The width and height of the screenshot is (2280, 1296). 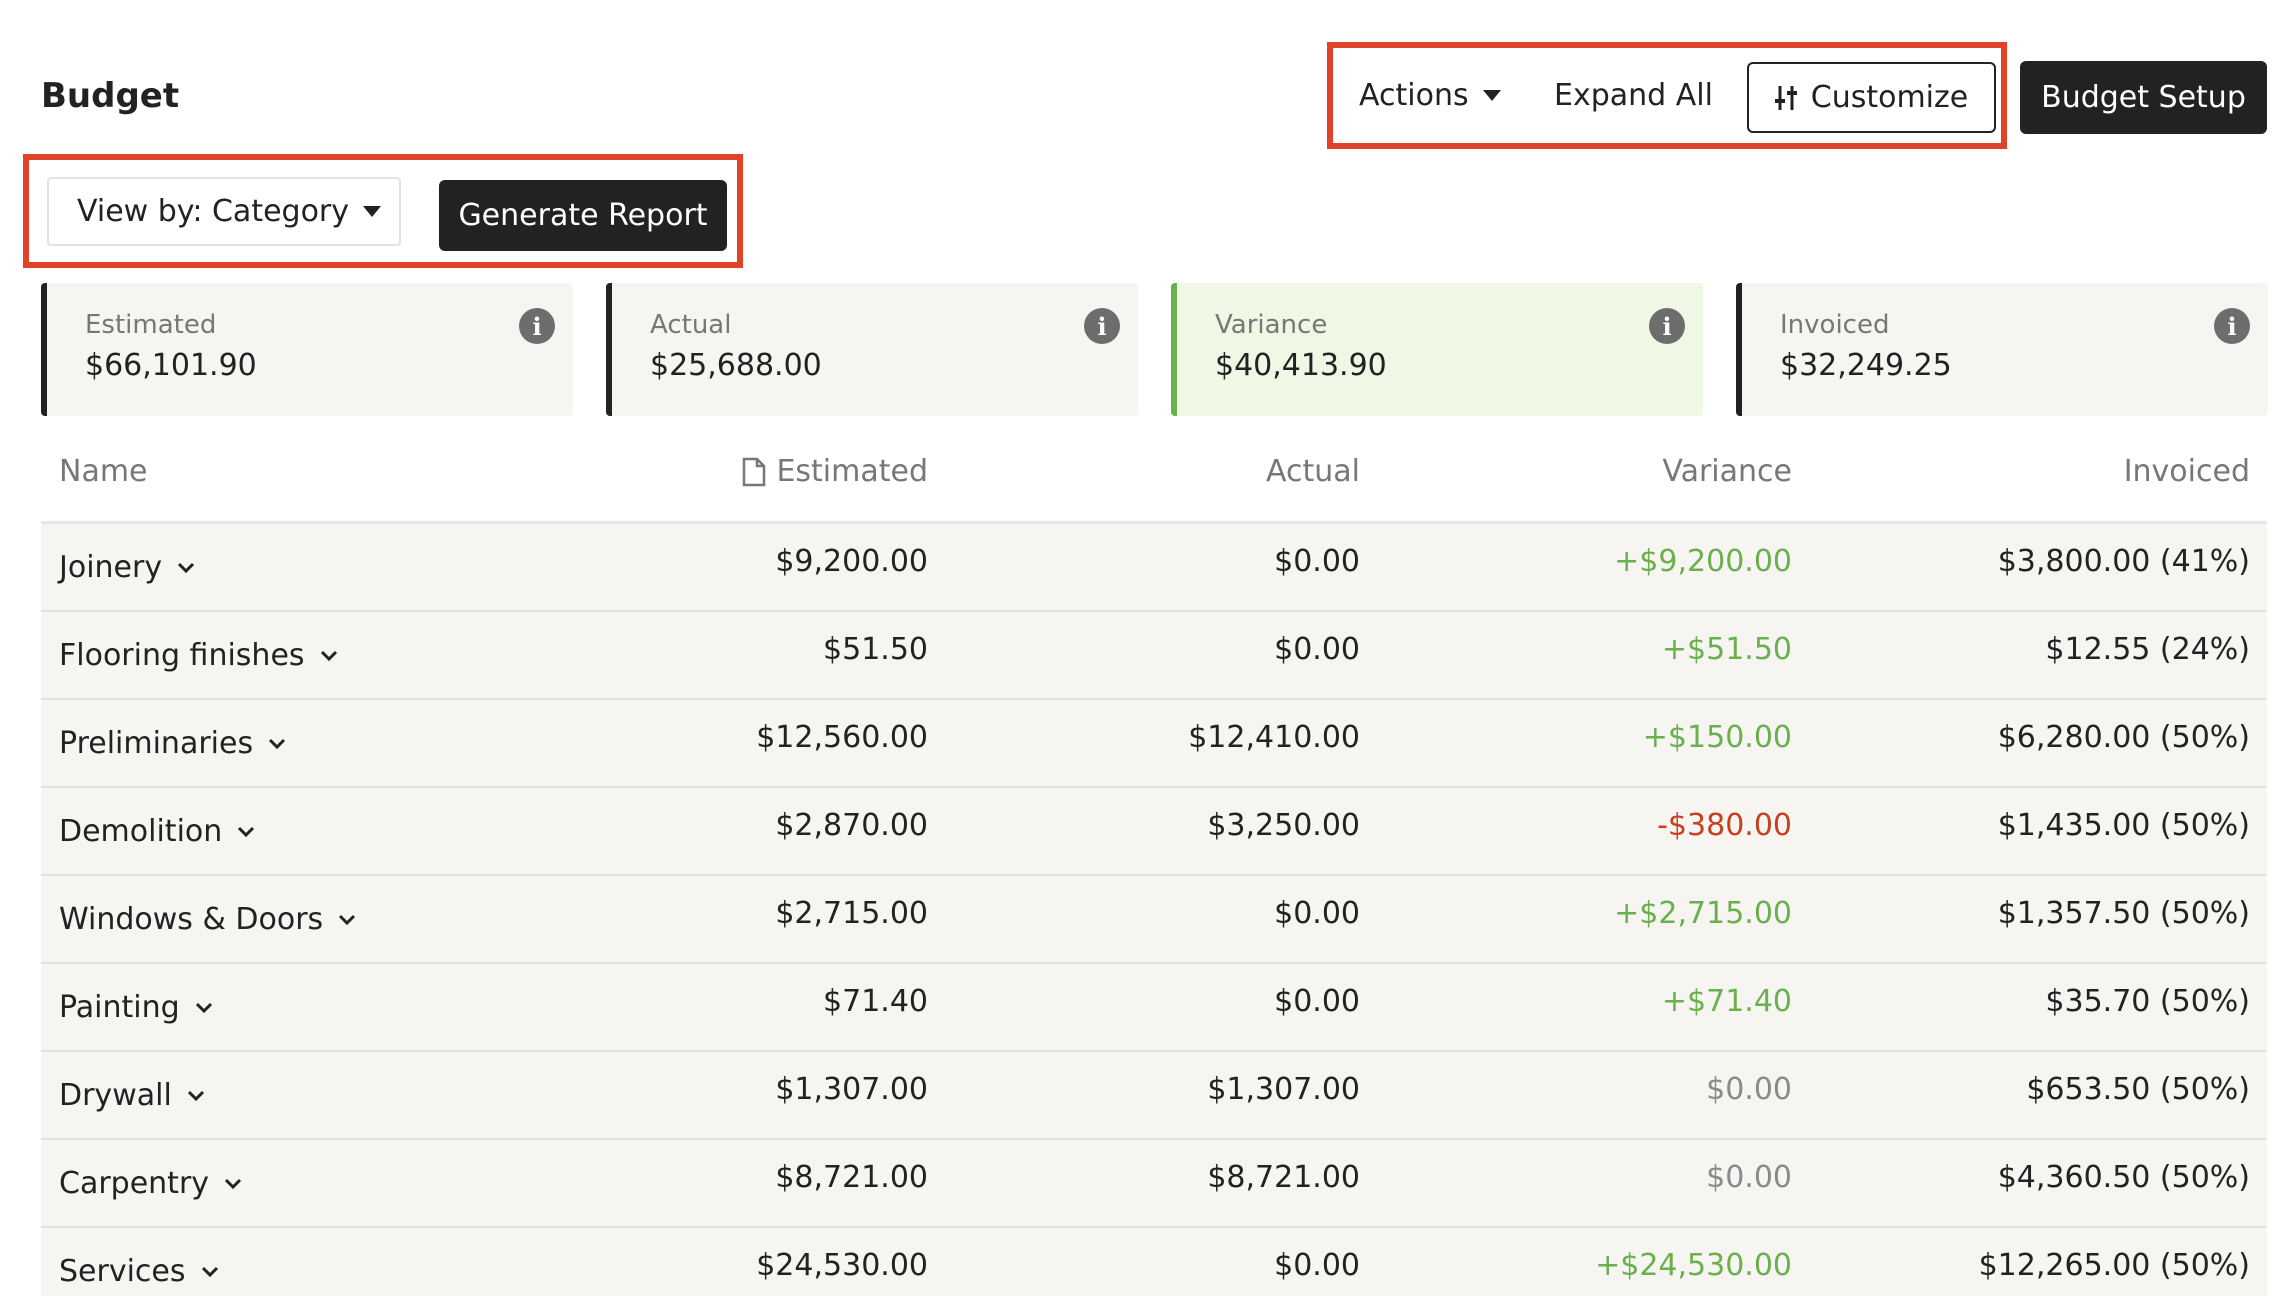 I want to click on summary-card-actual: Actual $25,688.00 i, so click(x=872, y=349).